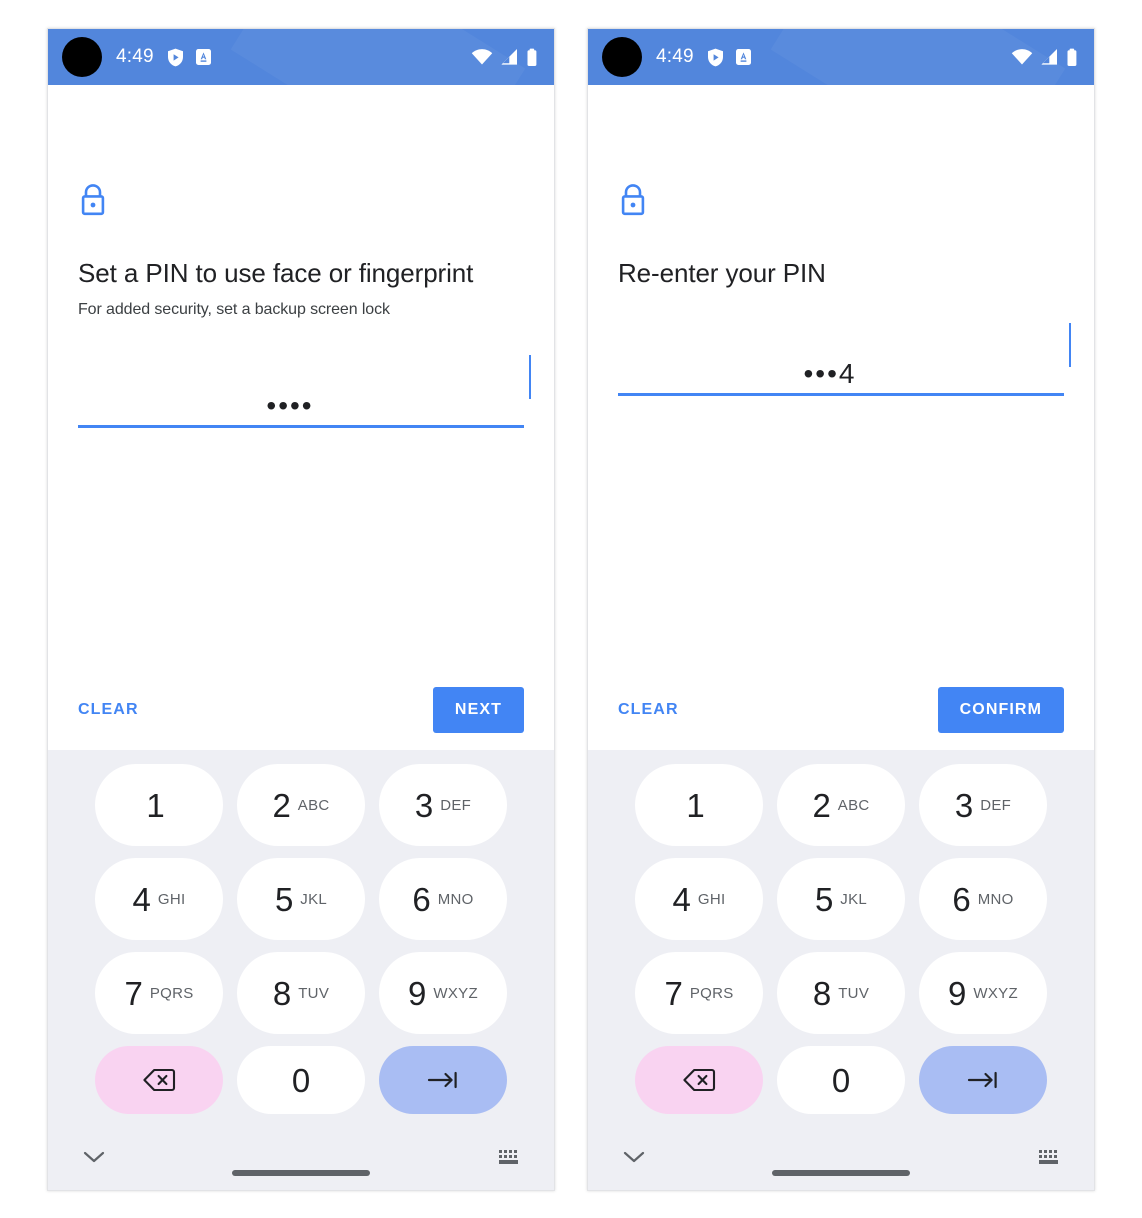 The width and height of the screenshot is (1142, 1218). I want to click on keypad-row: 7 PQRS 8 TUV 9 WXYZ, so click(841, 993).